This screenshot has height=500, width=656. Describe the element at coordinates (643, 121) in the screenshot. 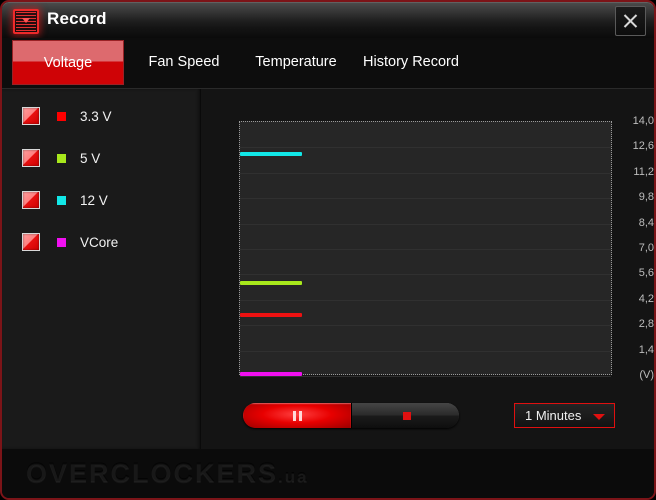

I see `y-axis-tick-label: 14,0` at that location.